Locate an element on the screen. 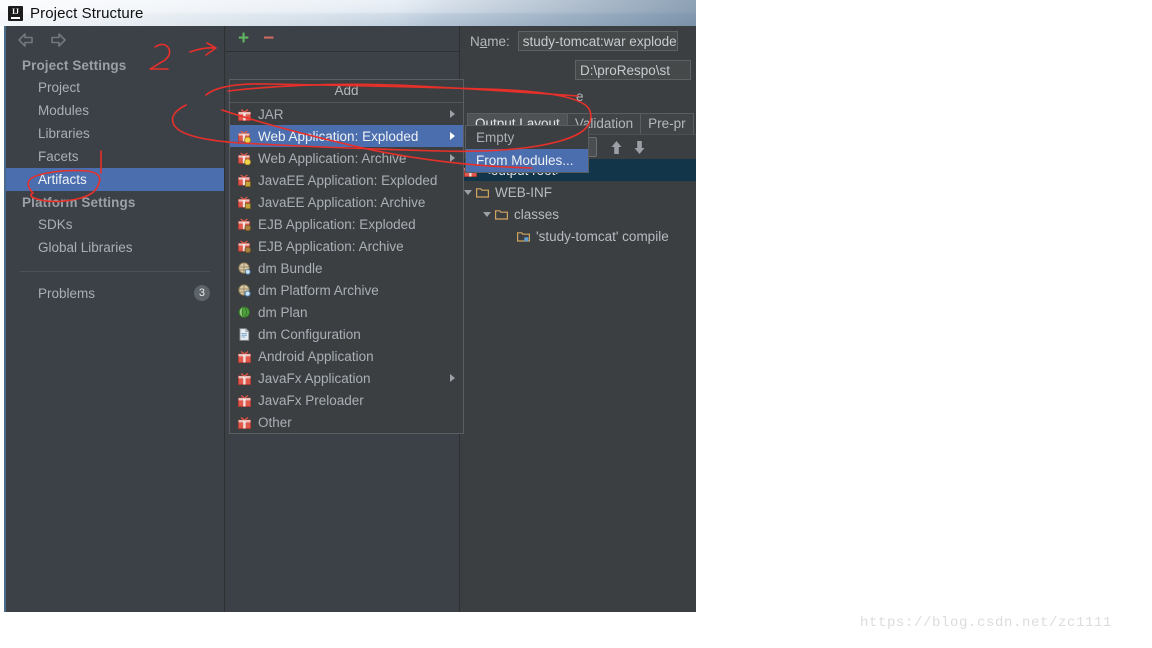 The image size is (1152, 648). submenu-item-label: Empty is located at coordinates (495, 137).